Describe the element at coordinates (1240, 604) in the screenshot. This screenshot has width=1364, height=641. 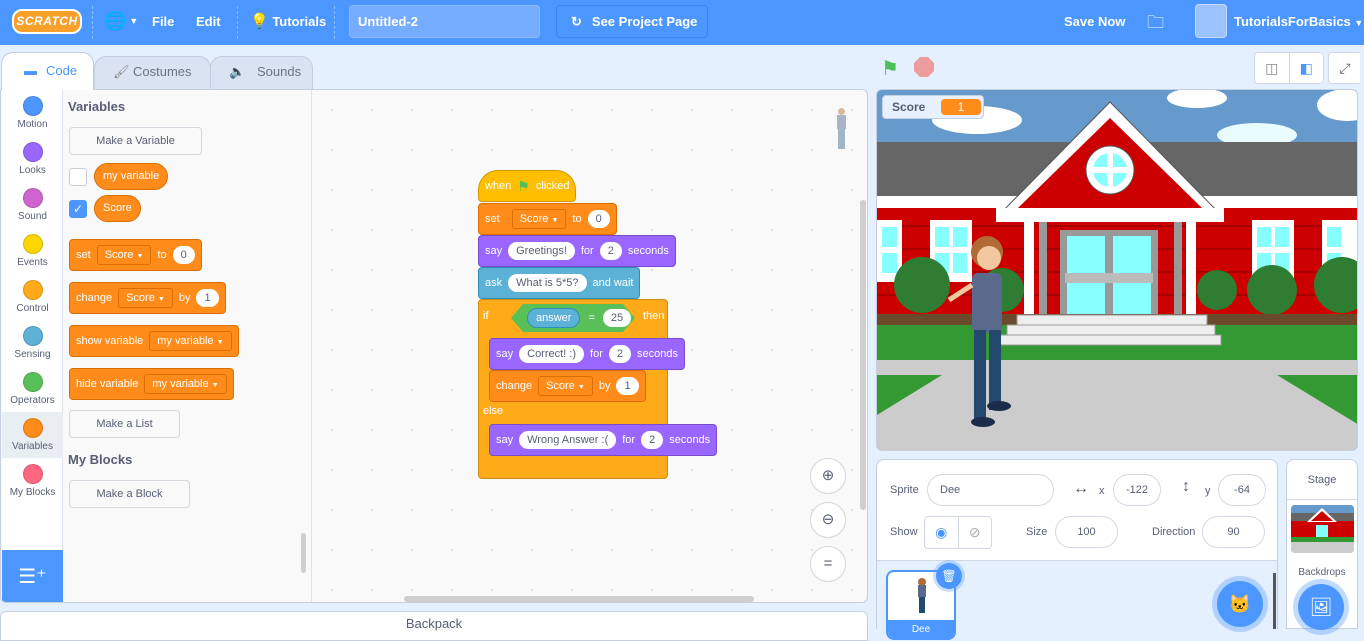
I see `choose-sprite-button: 🐱` at that location.